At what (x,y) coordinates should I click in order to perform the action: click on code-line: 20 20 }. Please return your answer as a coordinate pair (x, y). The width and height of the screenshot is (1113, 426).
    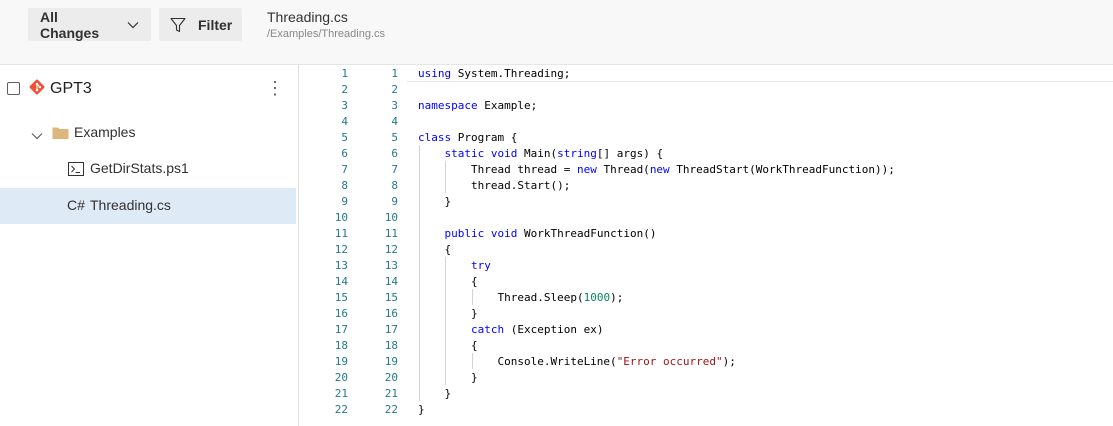
    Looking at the image, I should click on (706, 377).